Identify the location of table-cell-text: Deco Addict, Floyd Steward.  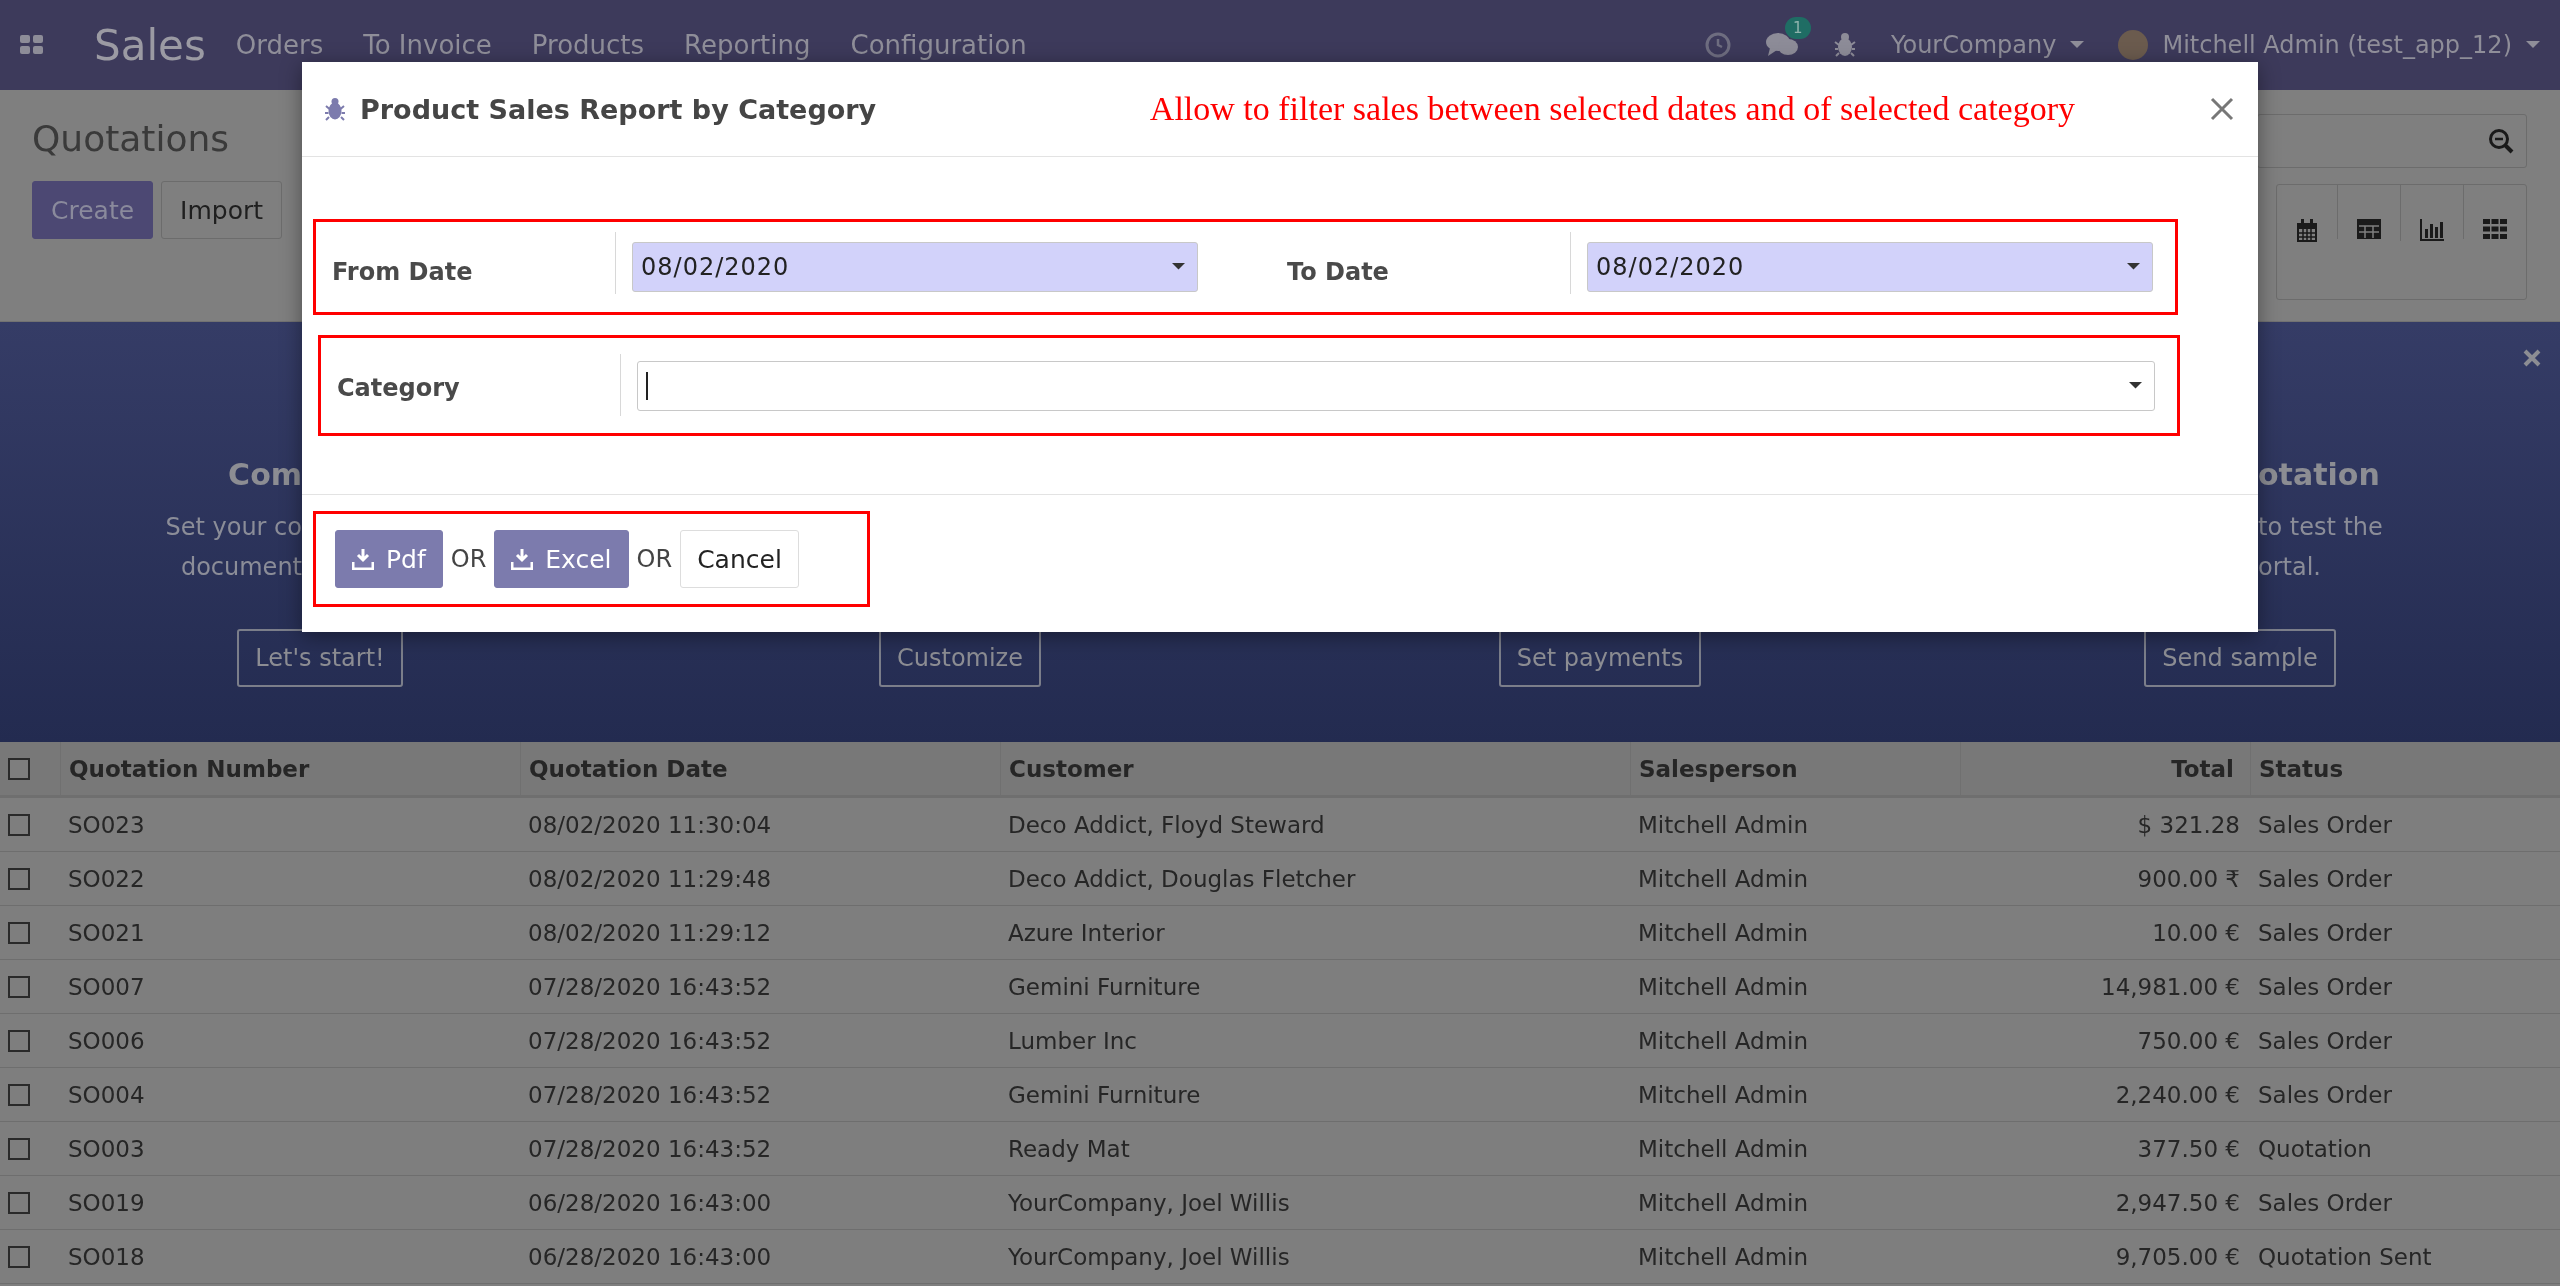
(1166, 824).